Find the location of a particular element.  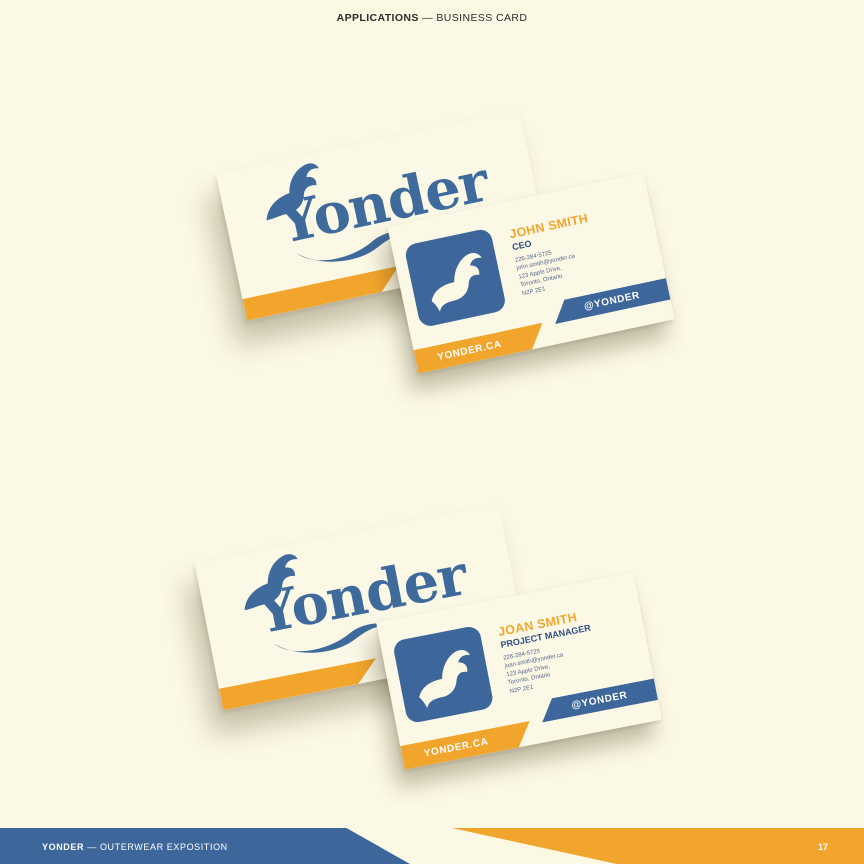

page-number: 17 is located at coordinates (822, 847).